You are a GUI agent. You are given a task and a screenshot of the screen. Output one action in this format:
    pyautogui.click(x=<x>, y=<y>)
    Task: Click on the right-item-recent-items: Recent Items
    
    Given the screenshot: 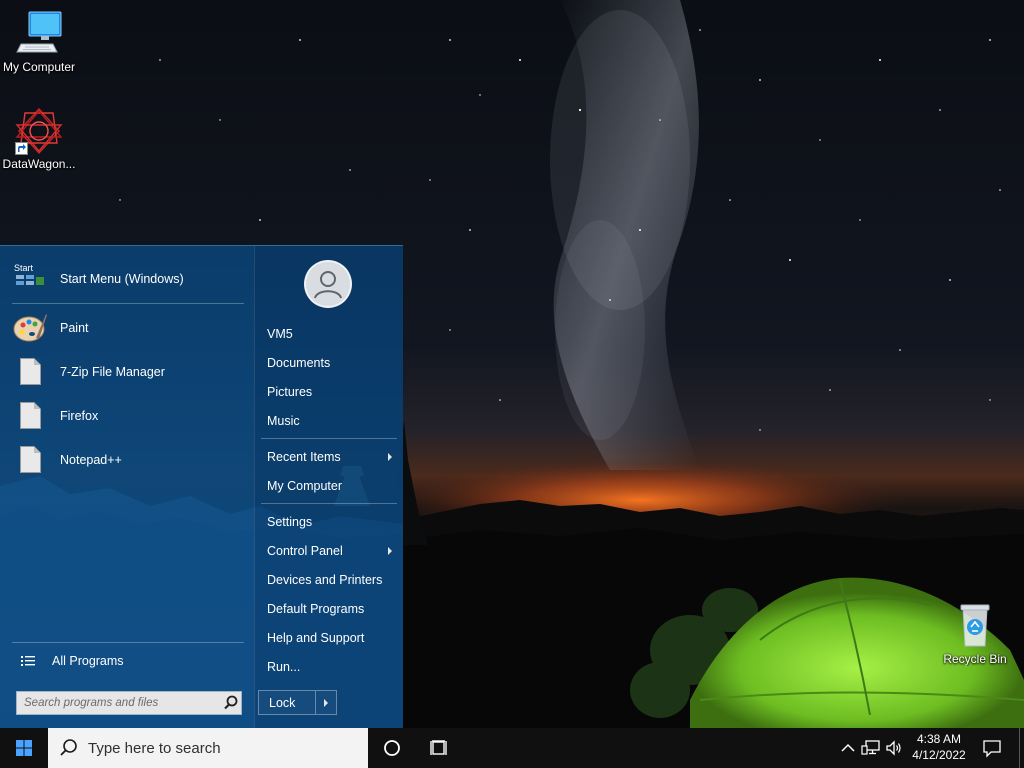 What is the action you would take?
    pyautogui.click(x=329, y=457)
    